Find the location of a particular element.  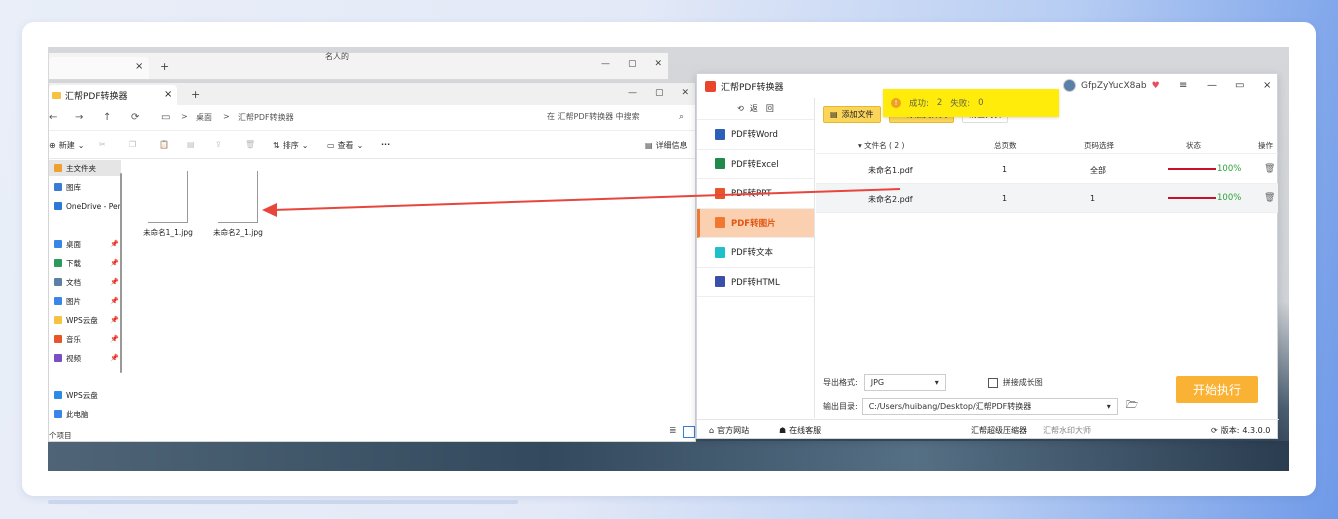

arrow-head is located at coordinates (269, 210).